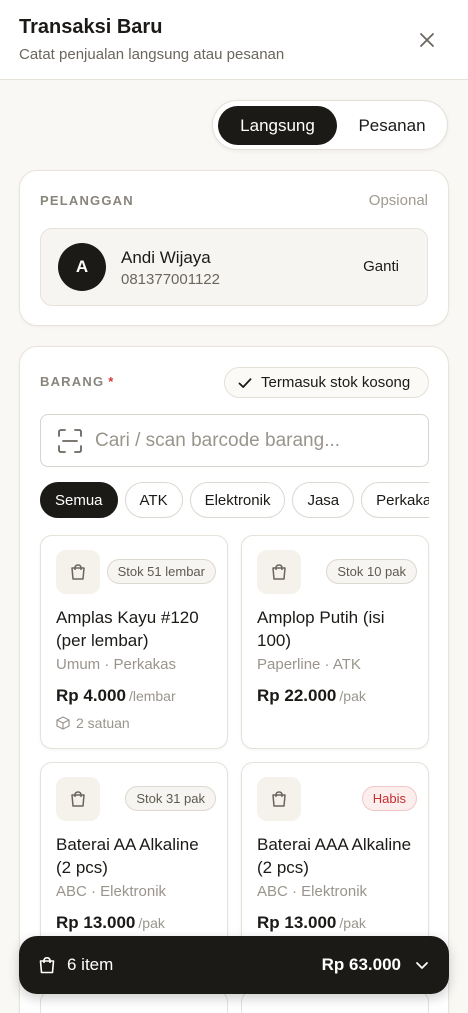  Describe the element at coordinates (91, 27) in the screenshot. I see `page-title: Transaksi Baru` at that location.